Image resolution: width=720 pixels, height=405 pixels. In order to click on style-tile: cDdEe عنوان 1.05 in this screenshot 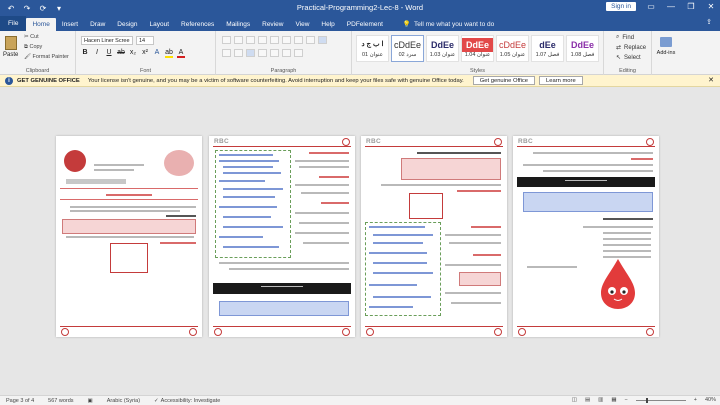, I will do `click(512, 48)`.